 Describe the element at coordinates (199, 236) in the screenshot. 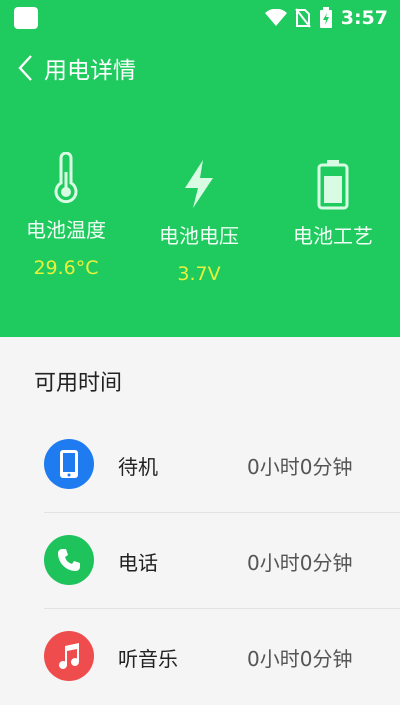

I see `stat-label: 电池电压` at that location.